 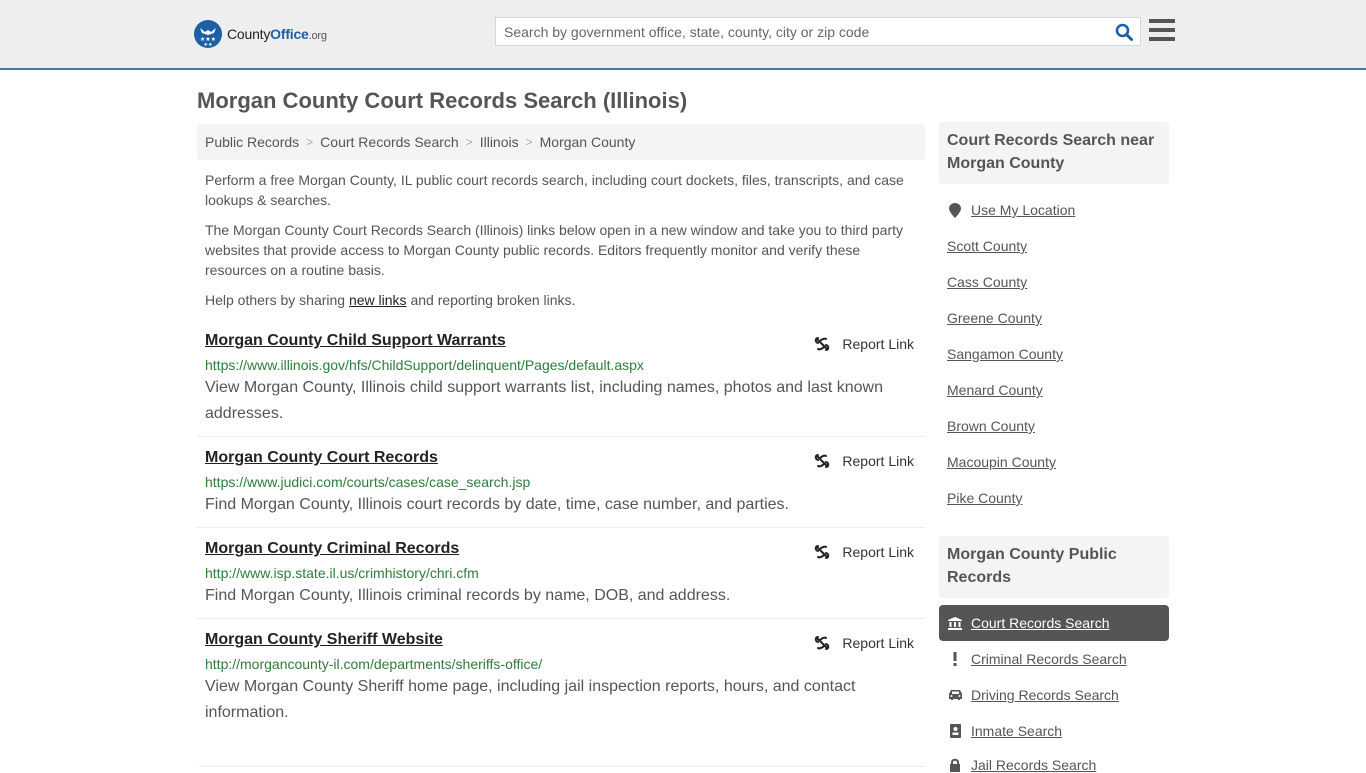 I want to click on nearby-county-link: Menard County, so click(x=995, y=390).